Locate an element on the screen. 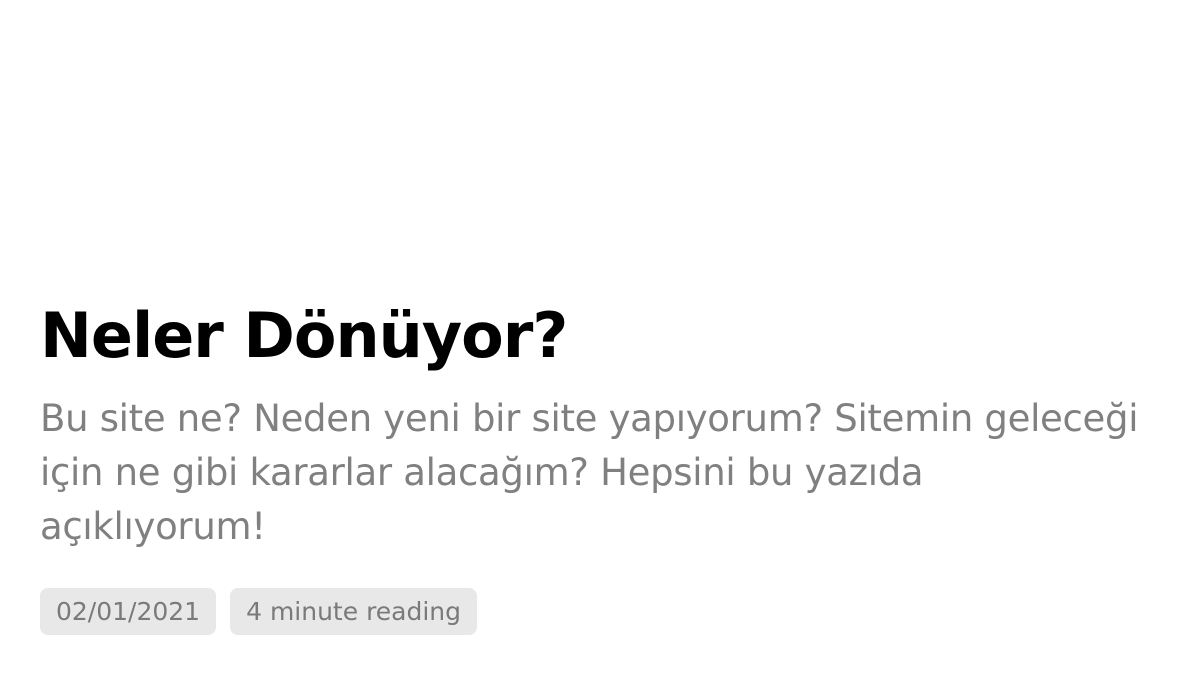 Image resolution: width=1200 pixels, height=675 pixels. reading-time-badge: 4 minute reading is located at coordinates (354, 611).